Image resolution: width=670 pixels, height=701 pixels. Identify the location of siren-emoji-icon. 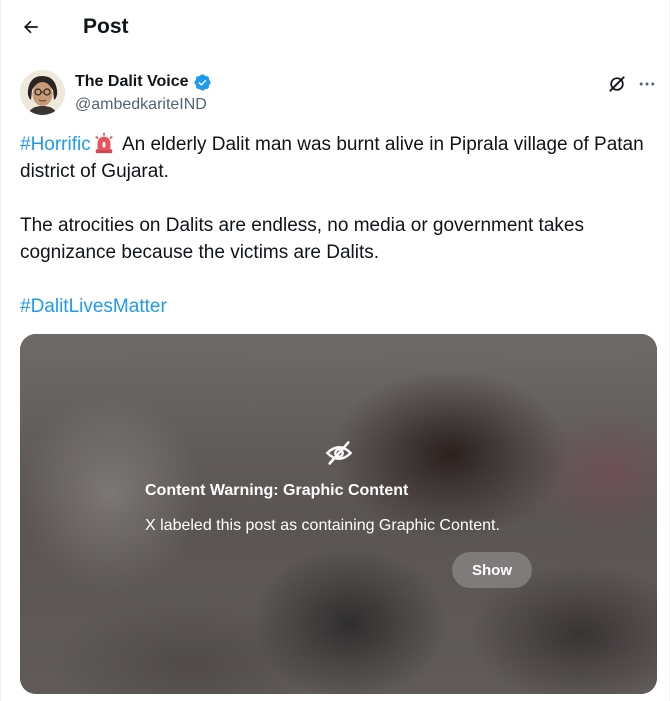
(103, 143).